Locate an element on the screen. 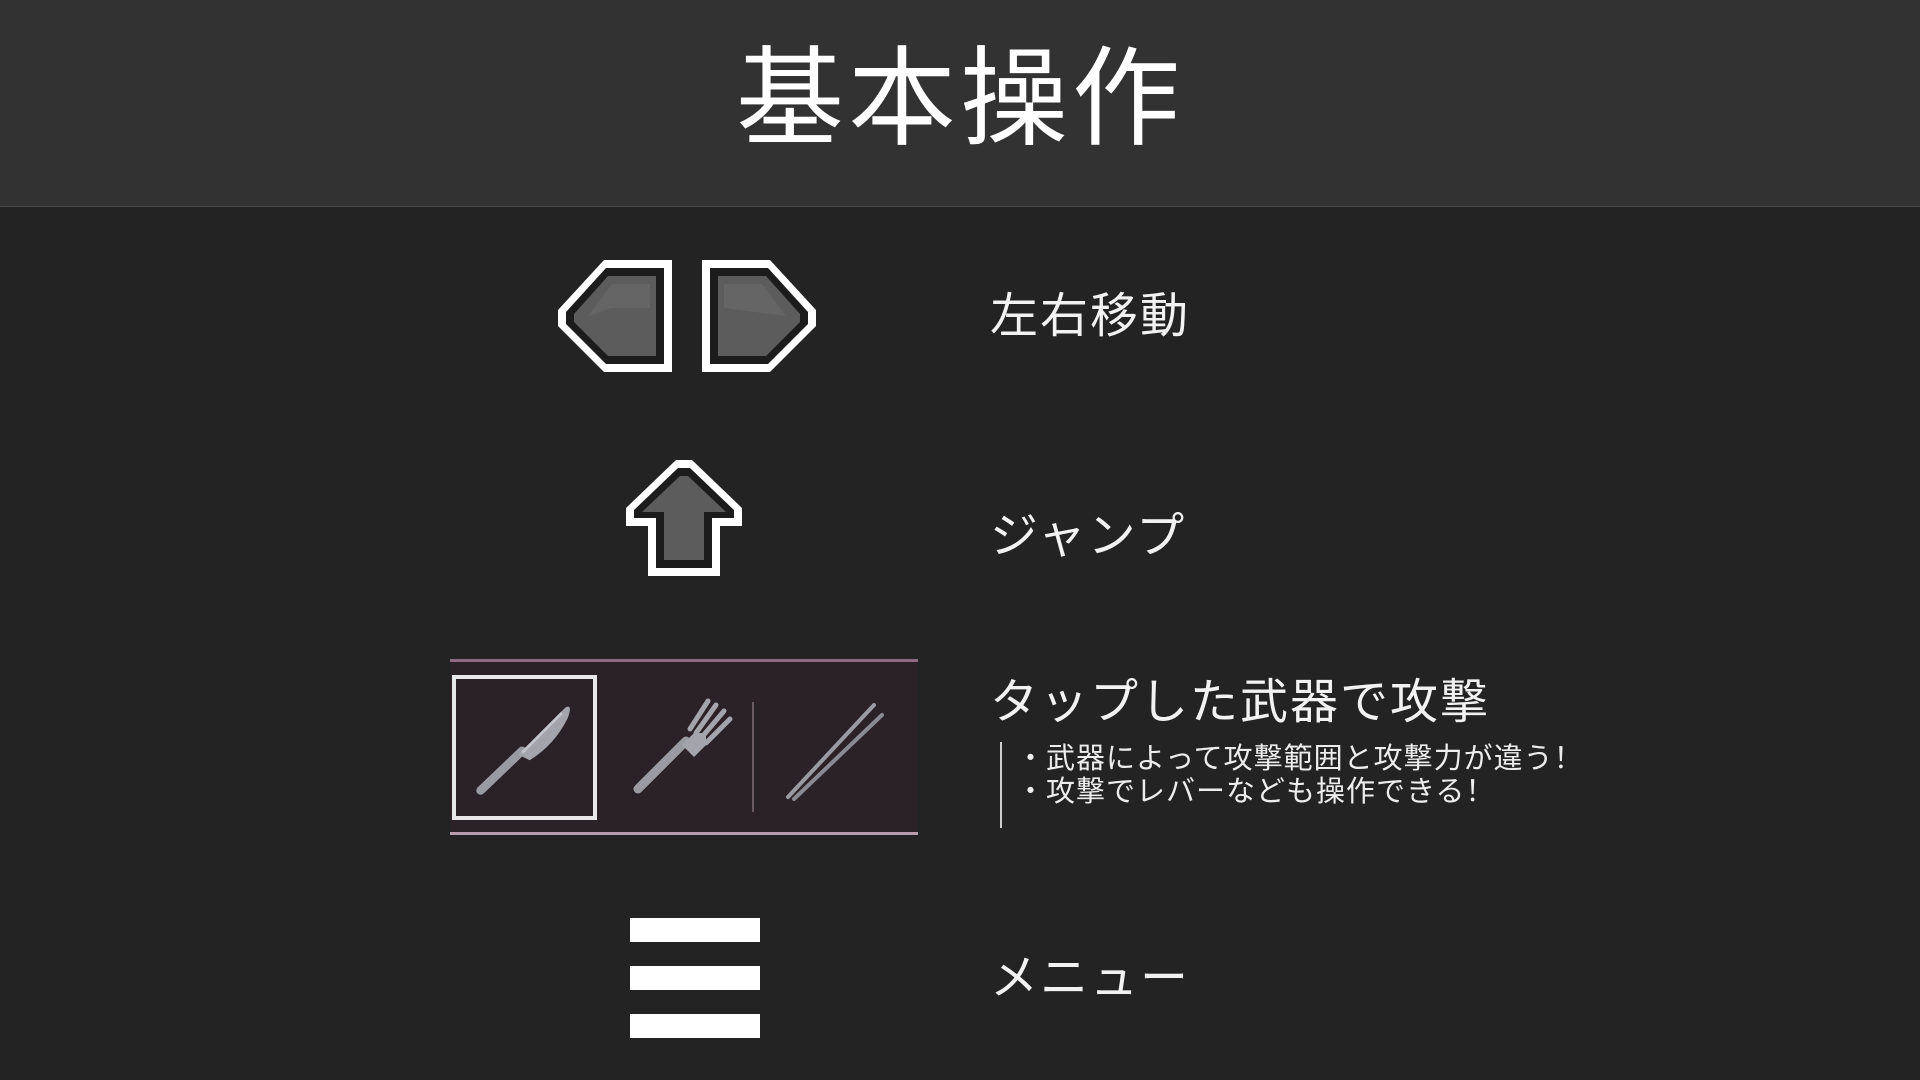 The width and height of the screenshot is (1920, 1080). page-title: 基本操作 is located at coordinates (959, 99).